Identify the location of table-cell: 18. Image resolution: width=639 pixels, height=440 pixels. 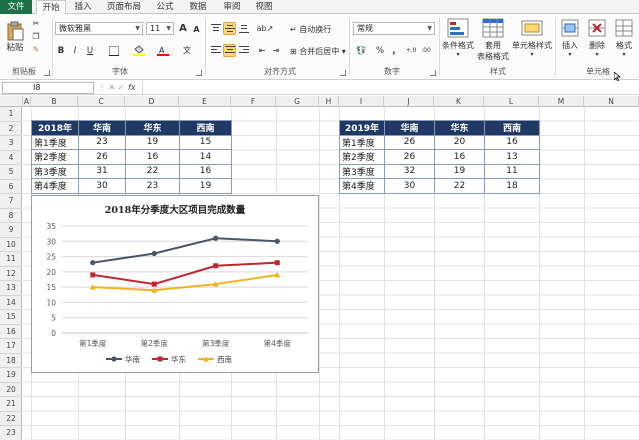
(512, 186).